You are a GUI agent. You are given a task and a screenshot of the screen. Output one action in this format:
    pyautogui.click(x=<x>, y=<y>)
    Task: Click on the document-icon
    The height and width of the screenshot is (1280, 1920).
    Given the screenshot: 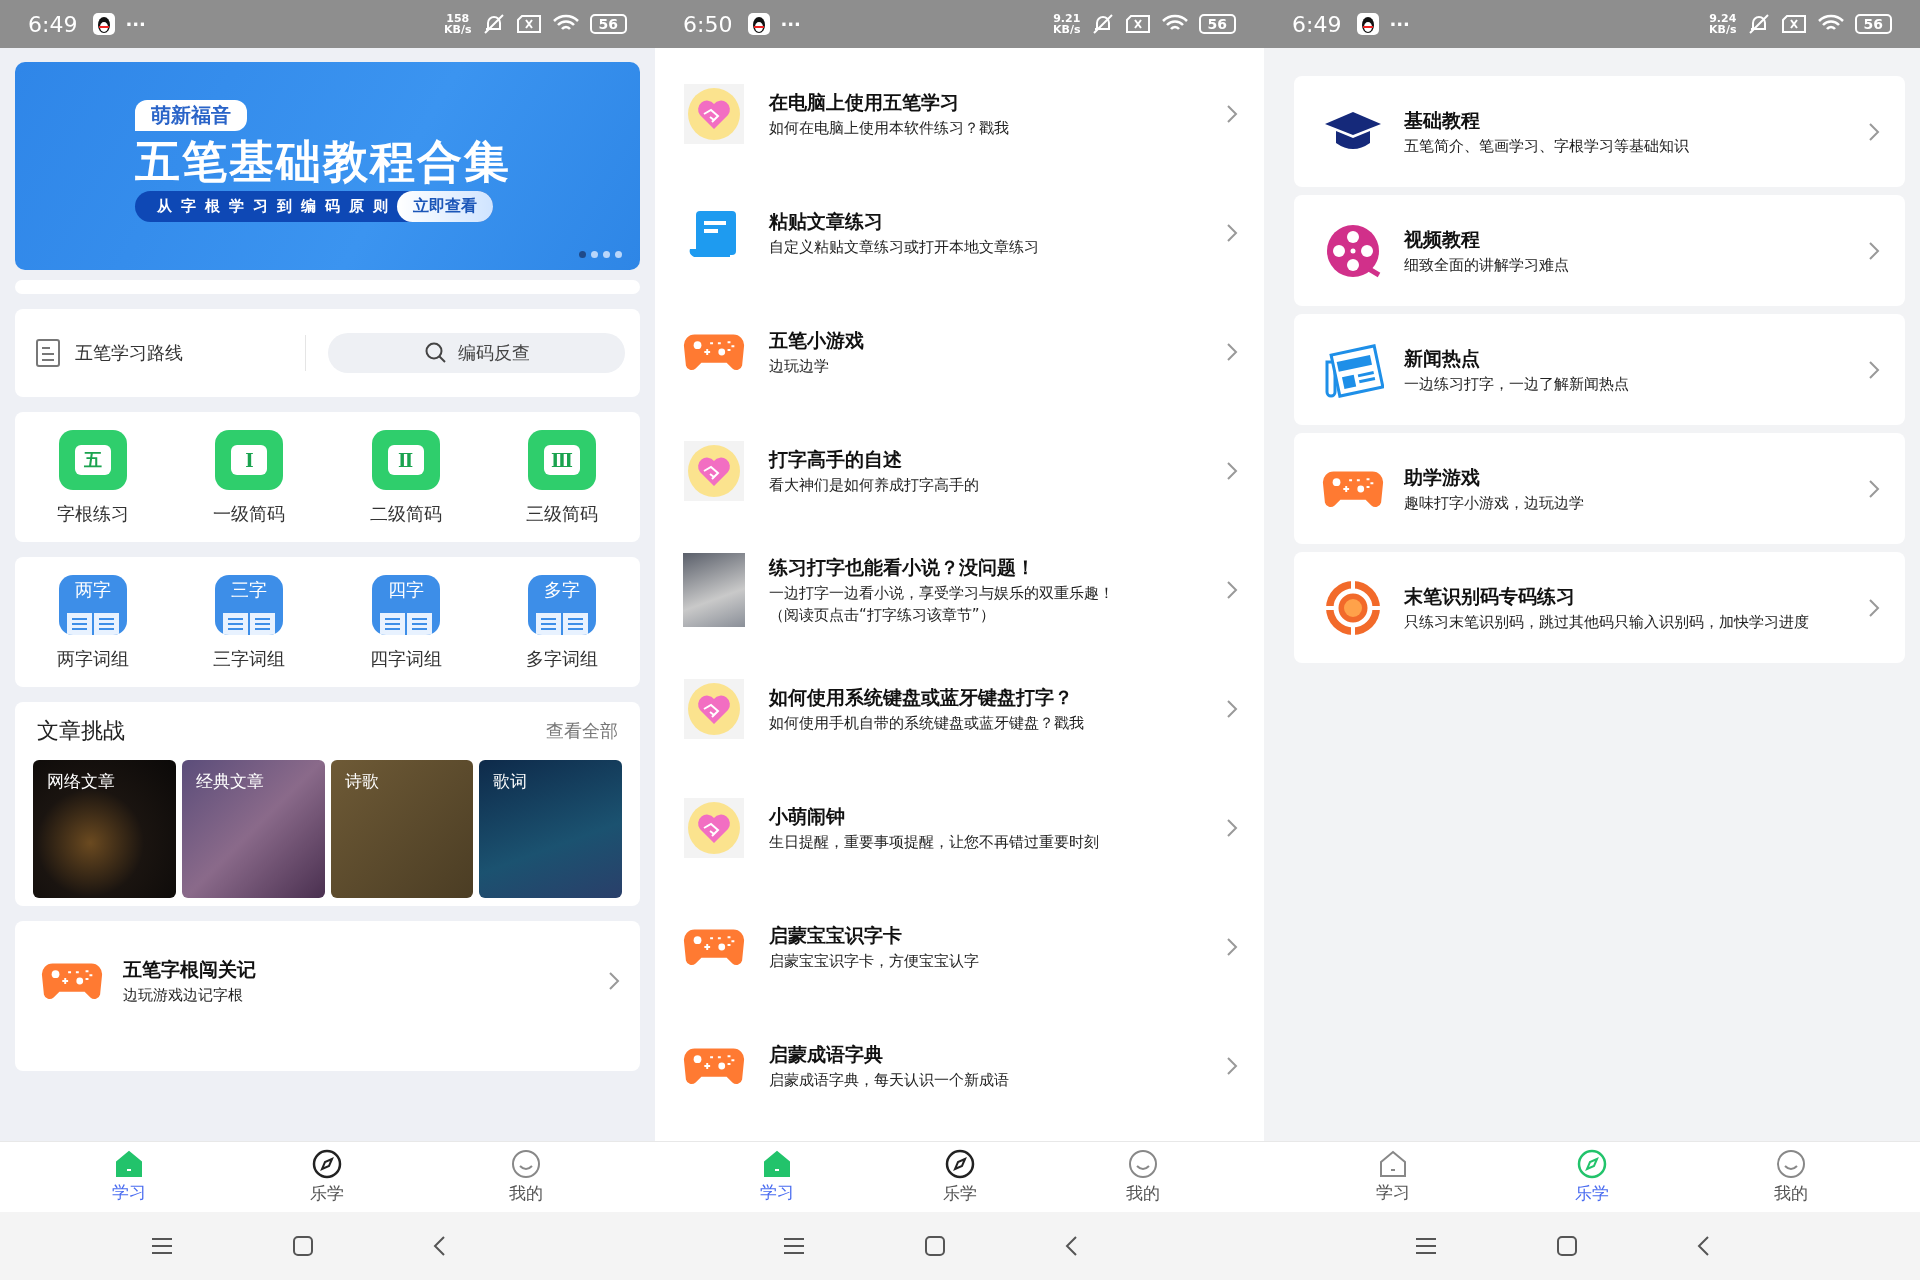 What is the action you would take?
    pyautogui.click(x=48, y=353)
    